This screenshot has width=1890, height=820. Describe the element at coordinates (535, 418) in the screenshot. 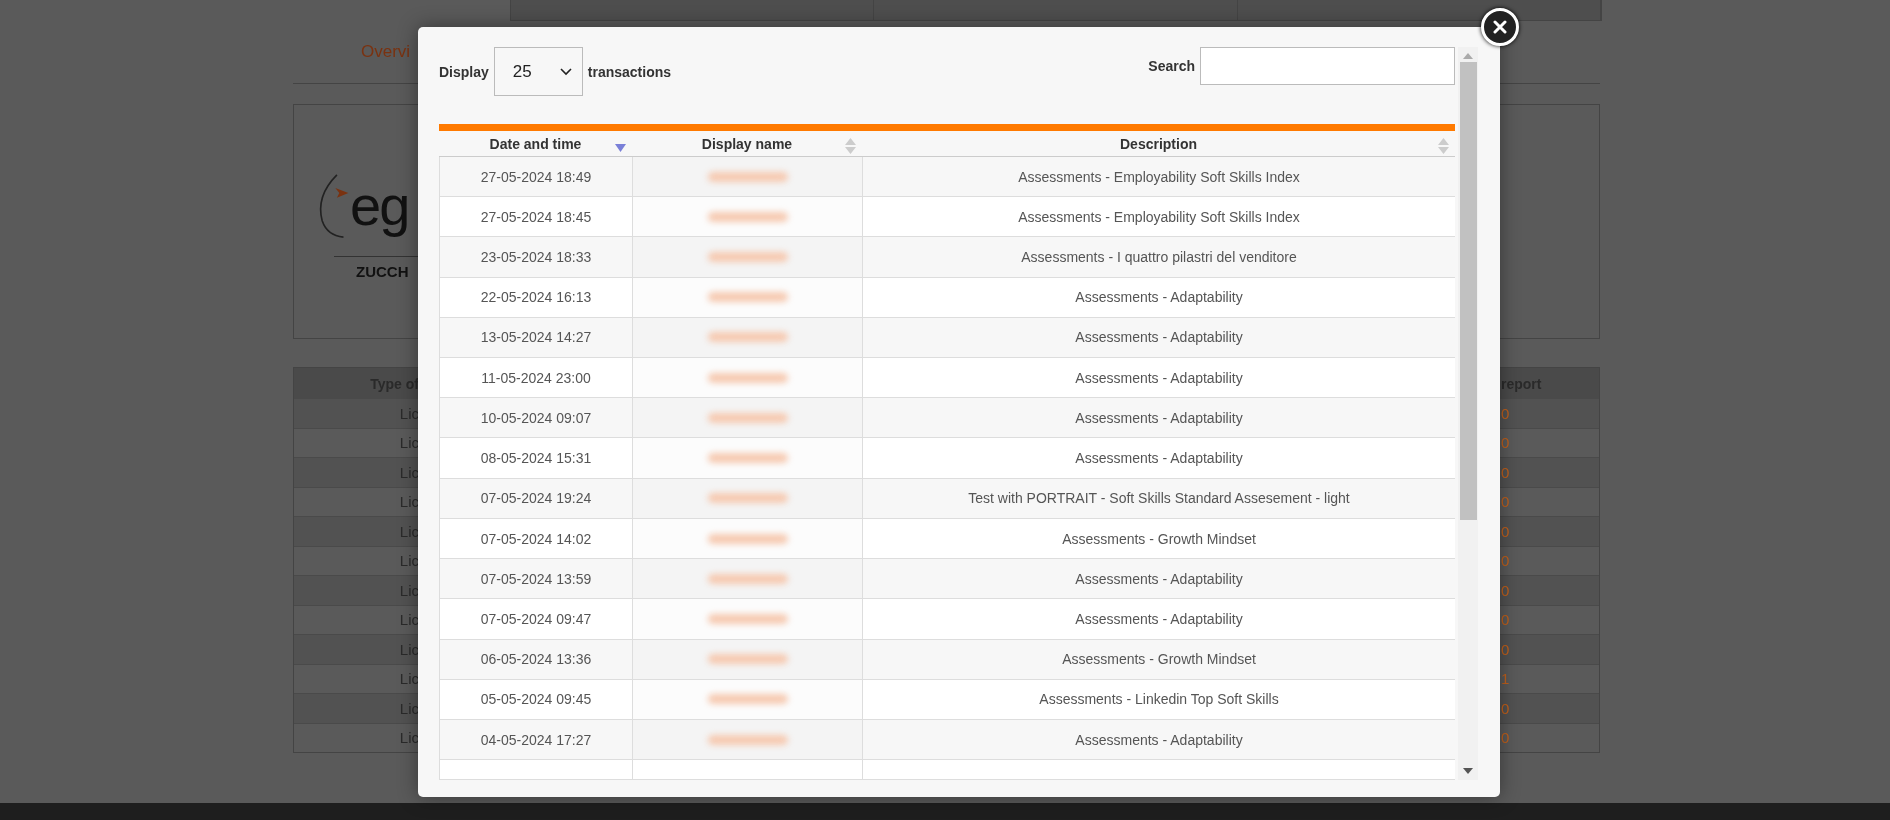

I see `table-cell: 10-05-2024 09:07` at that location.